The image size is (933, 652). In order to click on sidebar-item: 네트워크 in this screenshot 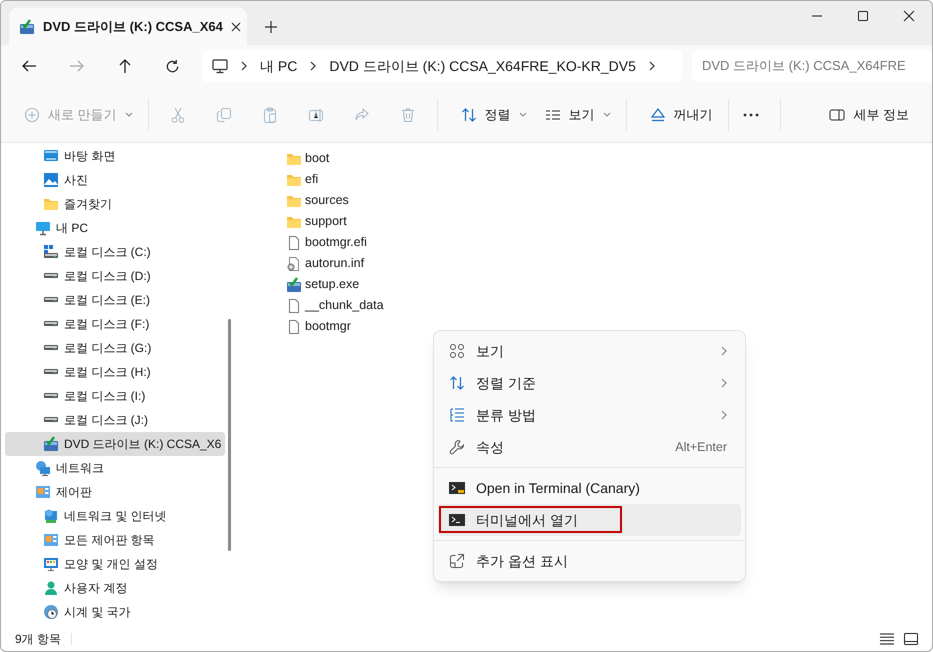, I will do `click(115, 468)`.